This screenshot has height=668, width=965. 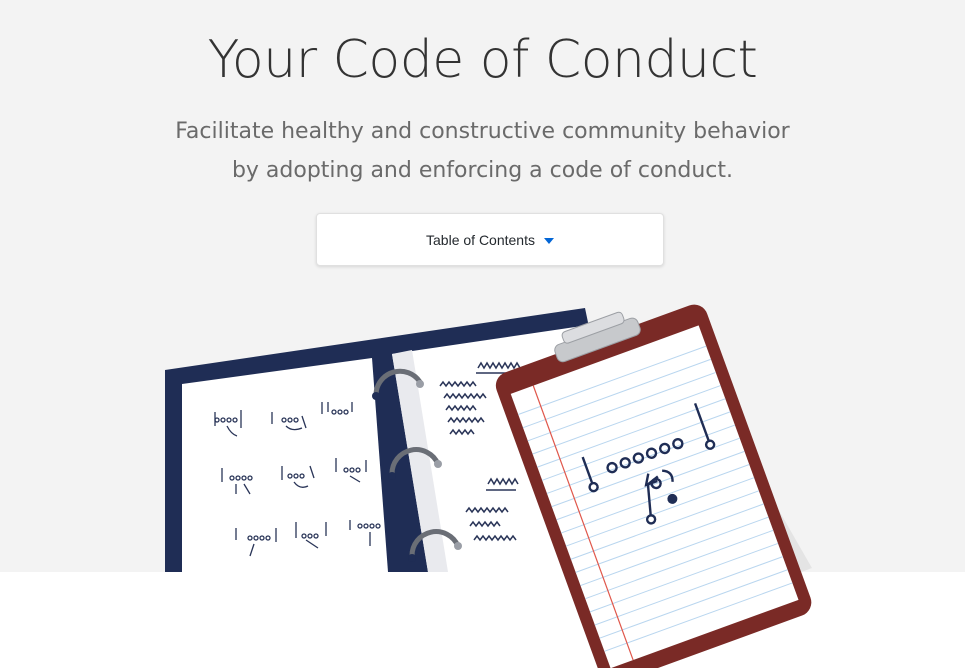 What do you see at coordinates (480, 239) in the screenshot?
I see `table-of-contents-label: Table of Contents` at bounding box center [480, 239].